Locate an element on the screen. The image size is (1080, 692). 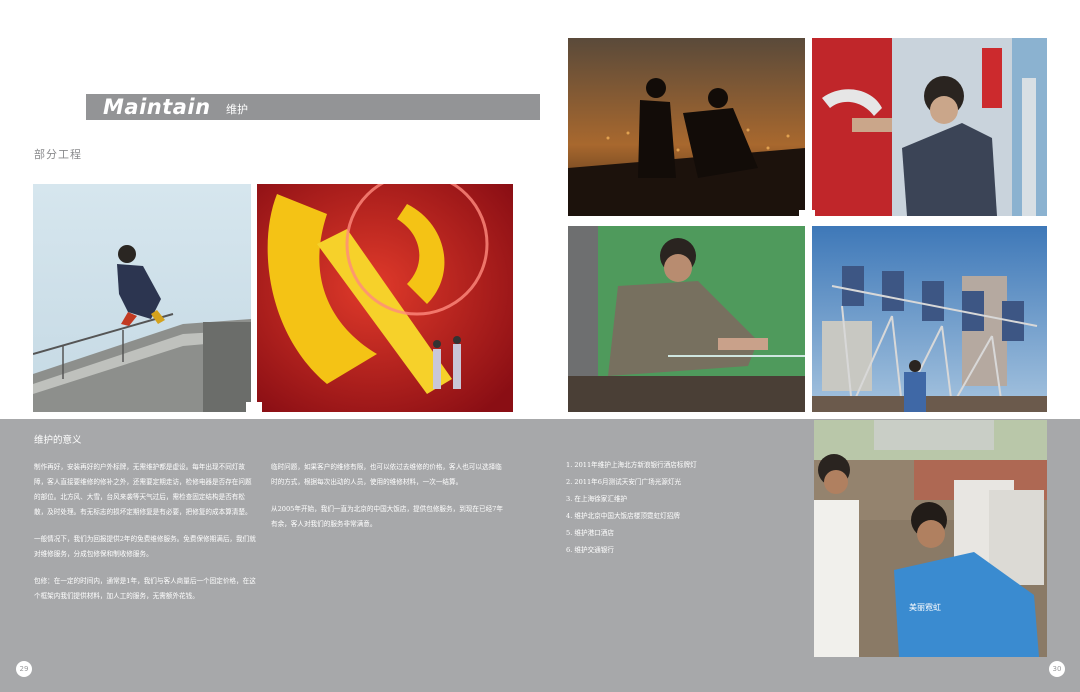
worker-on-roof-photo is located at coordinates (142, 298).